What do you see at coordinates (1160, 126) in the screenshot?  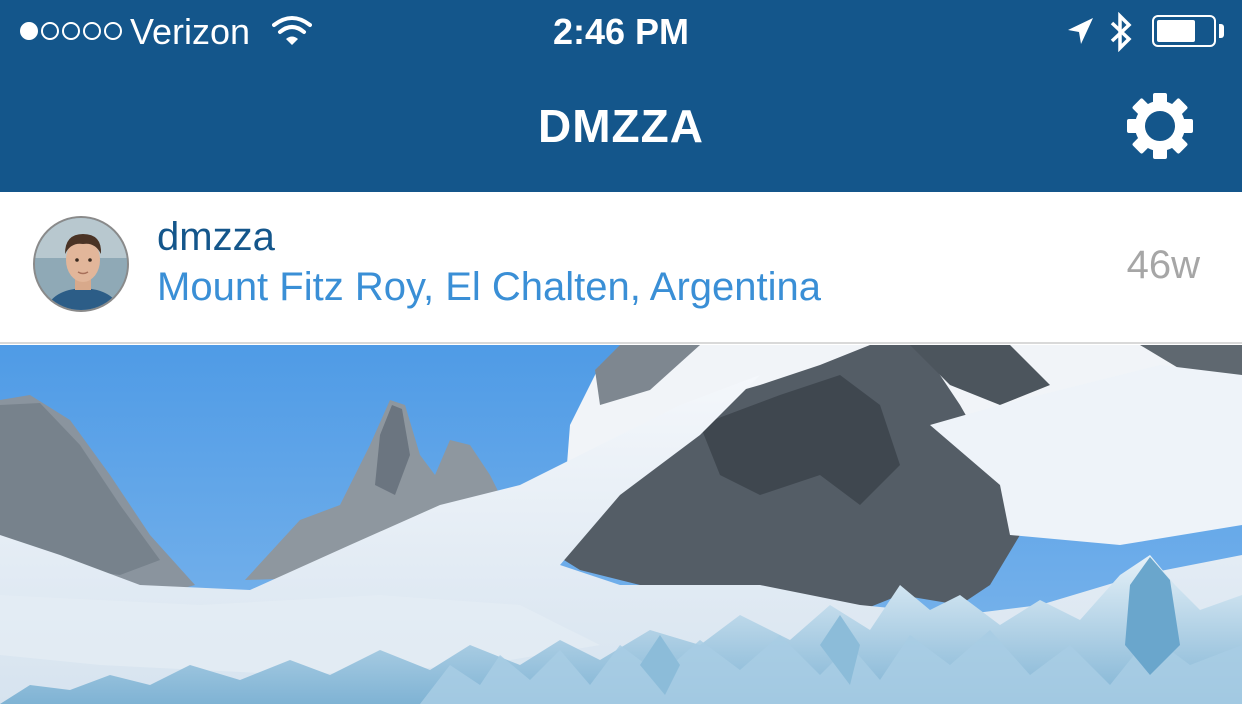 I see `gear-icon` at bounding box center [1160, 126].